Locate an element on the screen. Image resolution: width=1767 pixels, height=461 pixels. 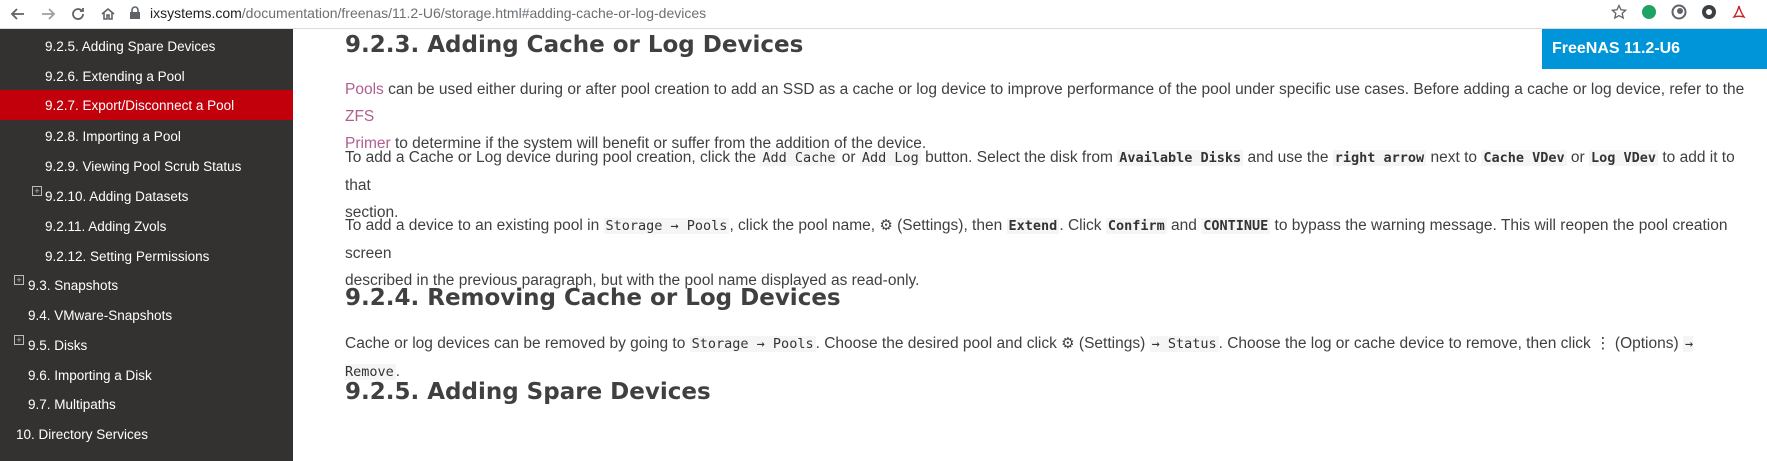
sidebar-item-label: 9.2.9. Viewing Pool Scrub Status is located at coordinates (143, 166).